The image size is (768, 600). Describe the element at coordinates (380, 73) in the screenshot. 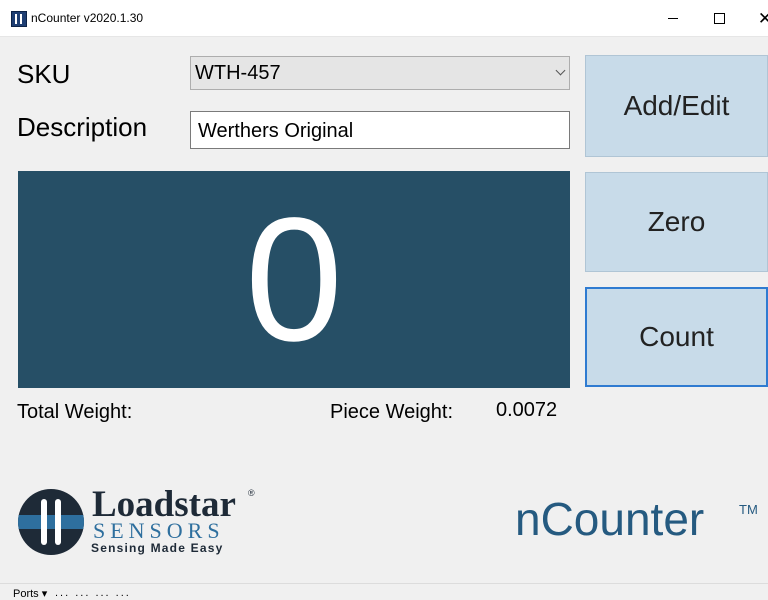

I see `sku-dropdown: WTH-457` at that location.